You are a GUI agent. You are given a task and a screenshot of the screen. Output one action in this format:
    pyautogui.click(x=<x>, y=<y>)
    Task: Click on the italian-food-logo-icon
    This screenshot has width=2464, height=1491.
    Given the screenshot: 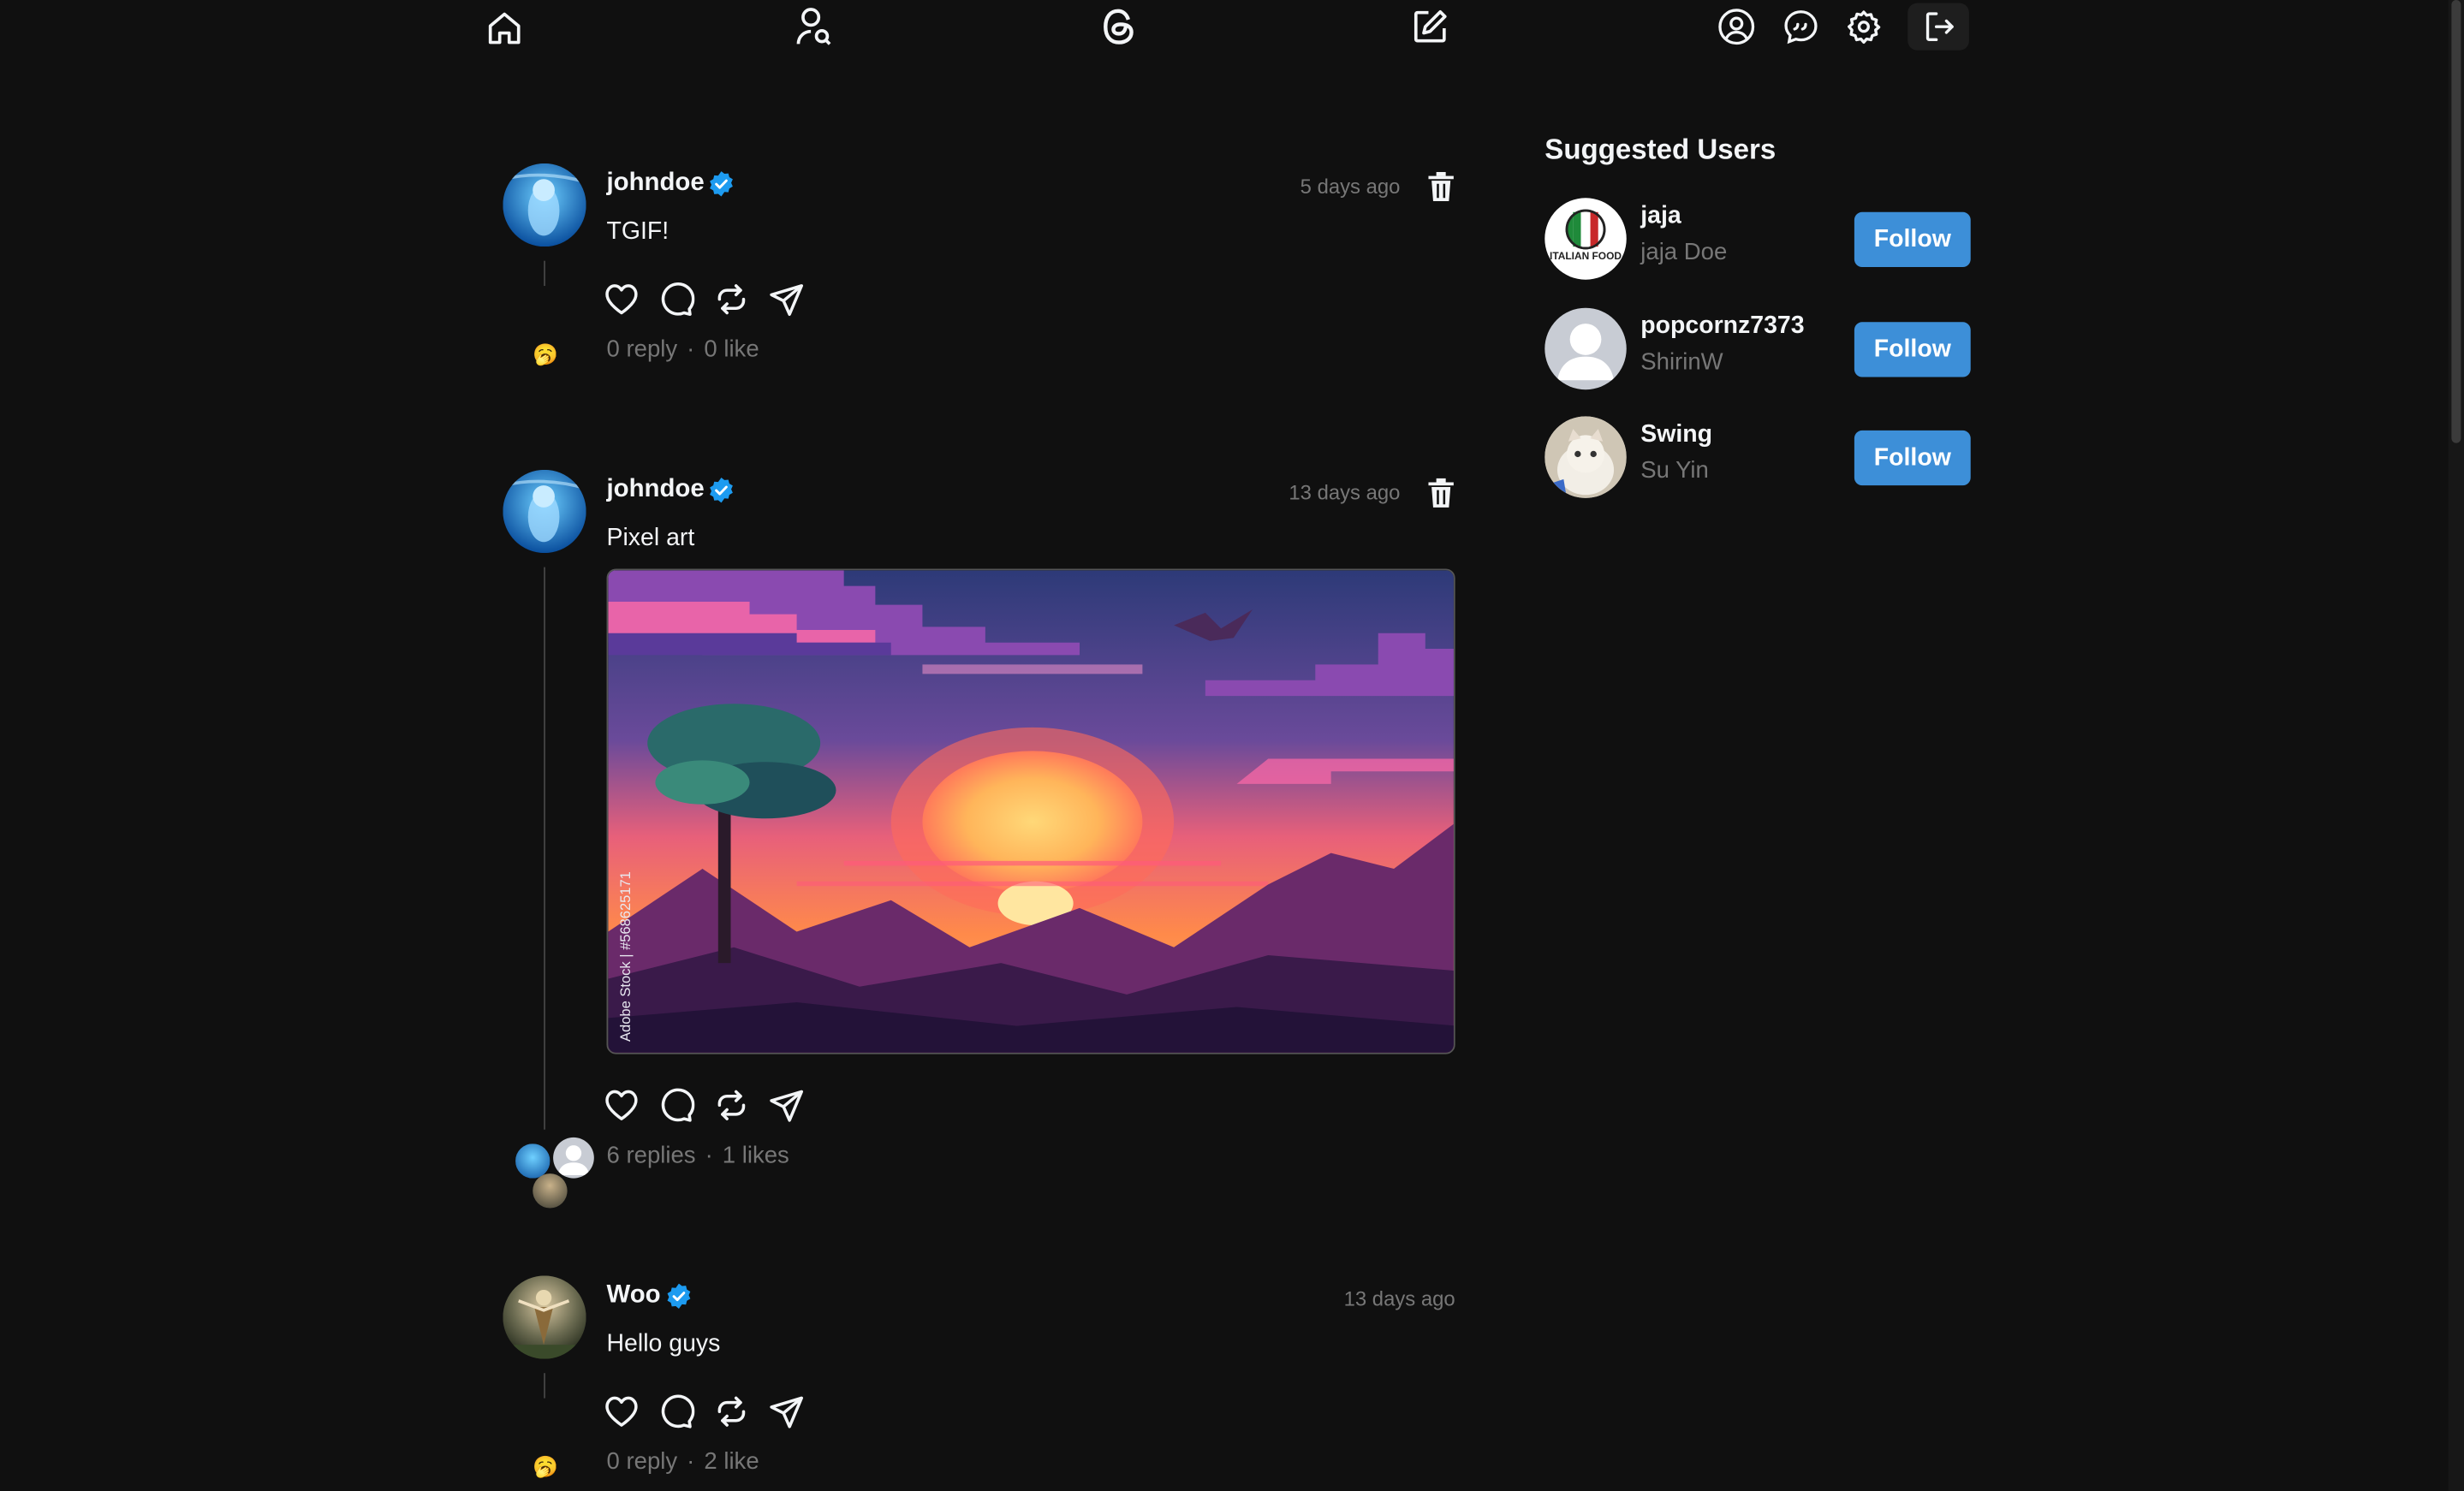 What is the action you would take?
    pyautogui.click(x=1586, y=229)
    